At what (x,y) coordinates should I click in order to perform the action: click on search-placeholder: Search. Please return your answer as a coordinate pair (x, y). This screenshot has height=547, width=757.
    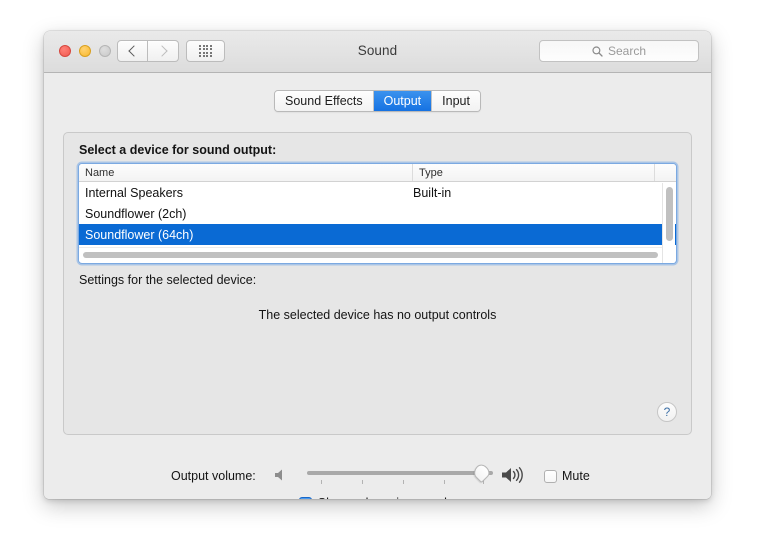
    Looking at the image, I should click on (627, 51).